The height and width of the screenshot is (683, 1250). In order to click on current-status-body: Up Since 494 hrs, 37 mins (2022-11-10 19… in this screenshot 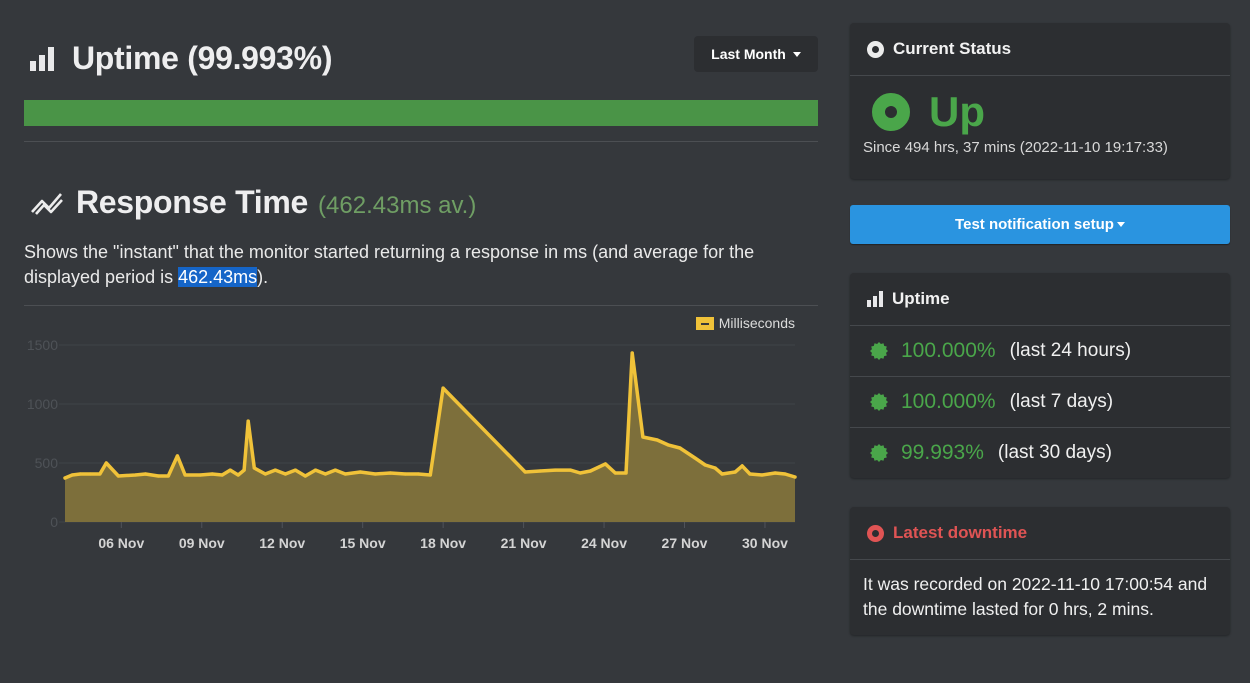, I will do `click(1040, 123)`.